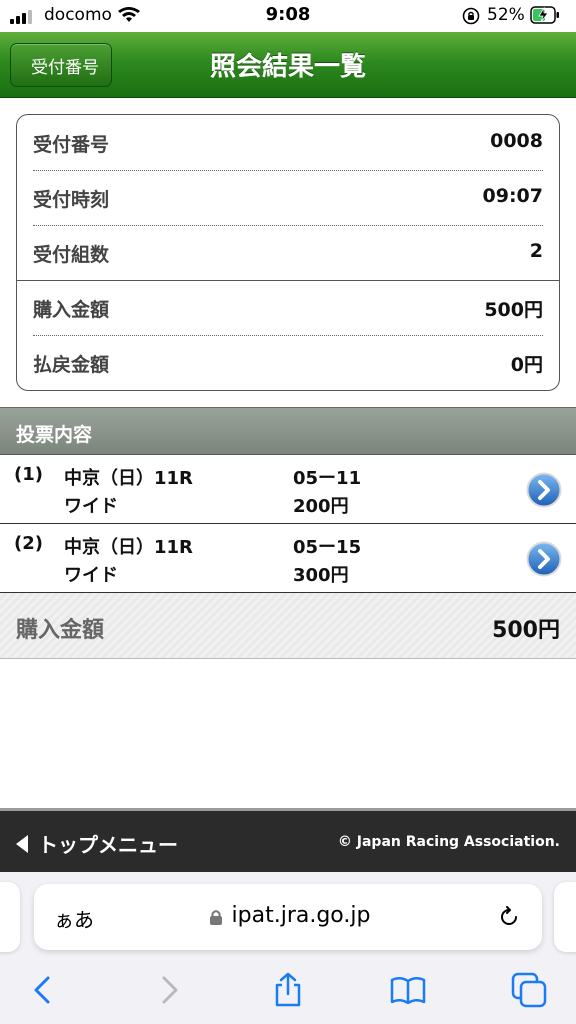 The width and height of the screenshot is (576, 1024). Describe the element at coordinates (71, 310) in the screenshot. I see `summary-label: 購入金額` at that location.